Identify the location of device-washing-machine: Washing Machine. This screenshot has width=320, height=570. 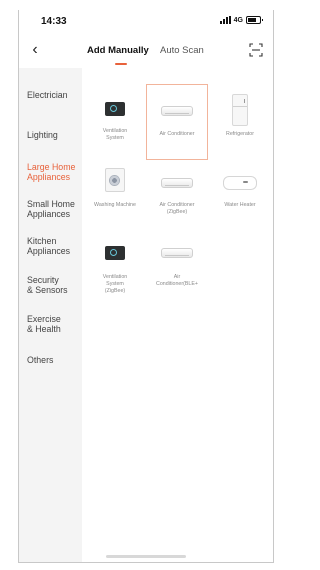
(115, 194).